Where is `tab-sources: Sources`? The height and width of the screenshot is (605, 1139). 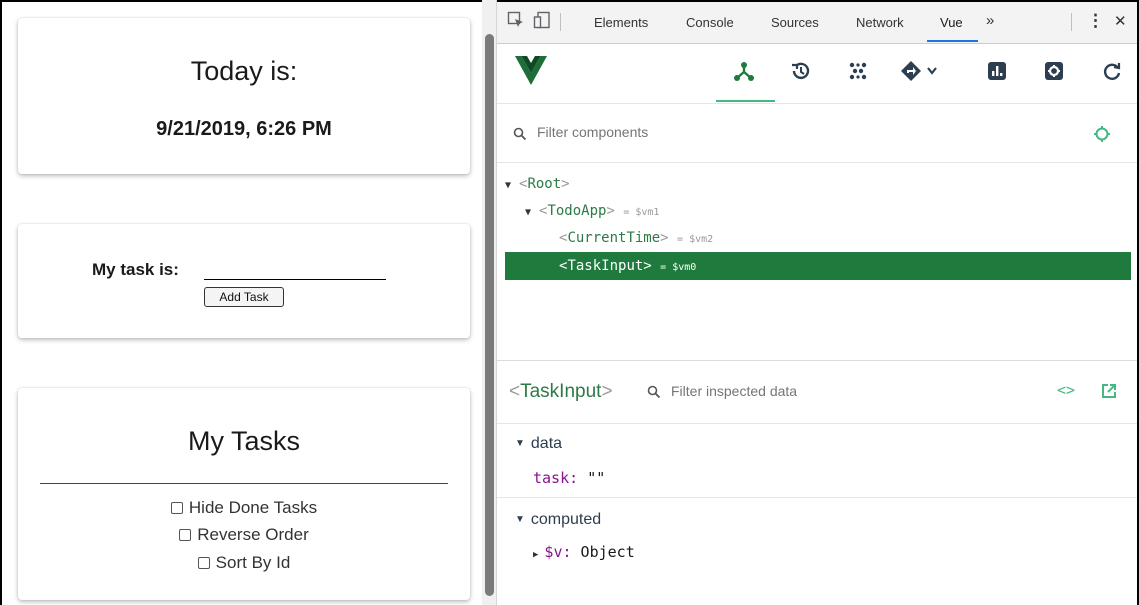 tab-sources: Sources is located at coordinates (795, 23).